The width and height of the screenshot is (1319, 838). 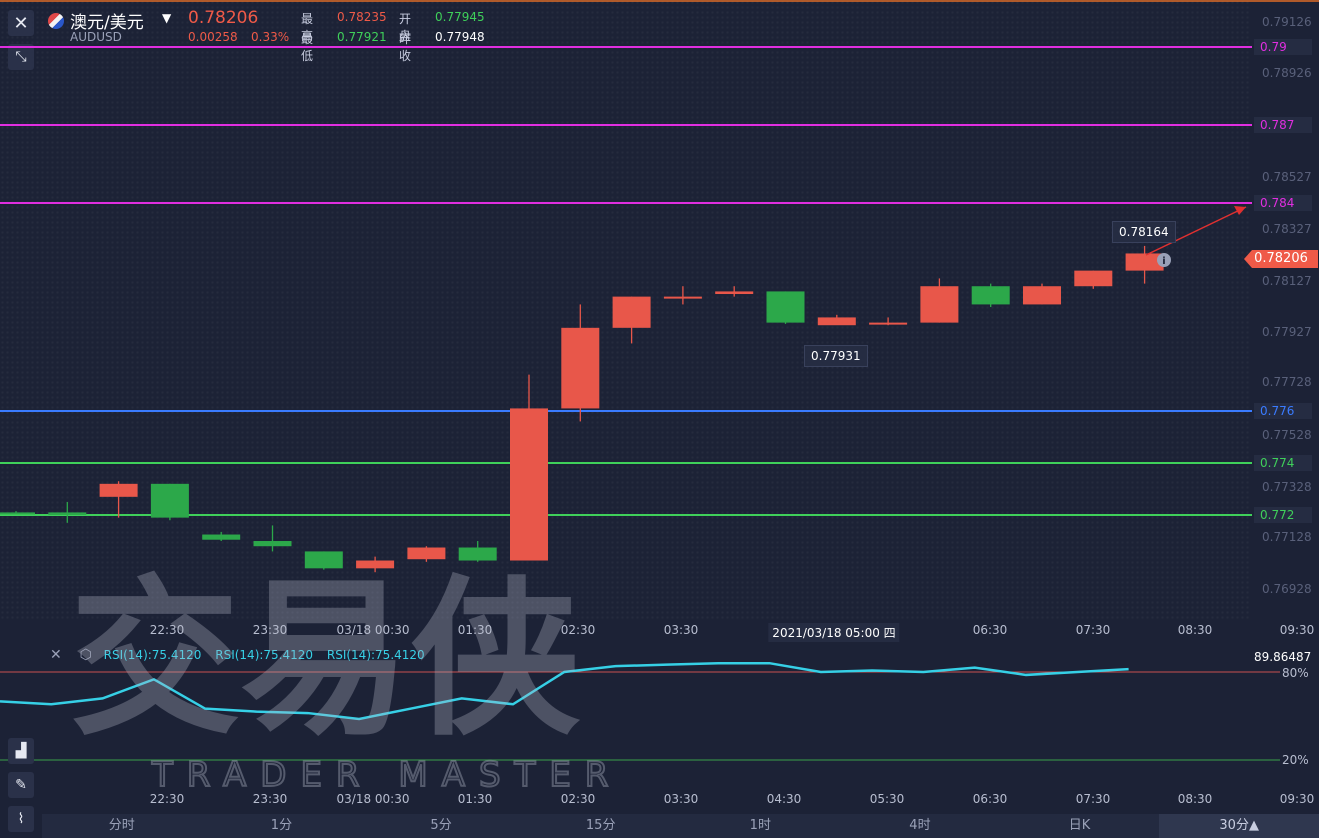 What do you see at coordinates (1287, 382) in the screenshot?
I see `price-axis-tick: 0.77728` at bounding box center [1287, 382].